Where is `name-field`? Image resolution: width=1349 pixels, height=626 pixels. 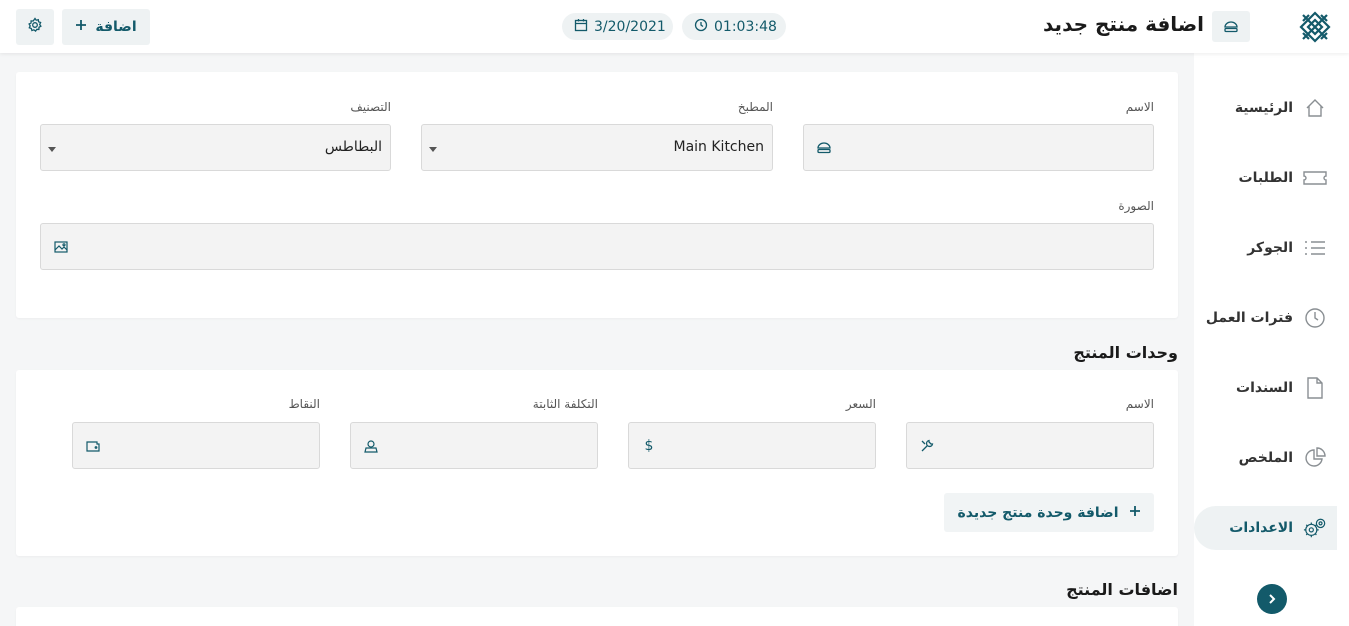 name-field is located at coordinates (978, 147).